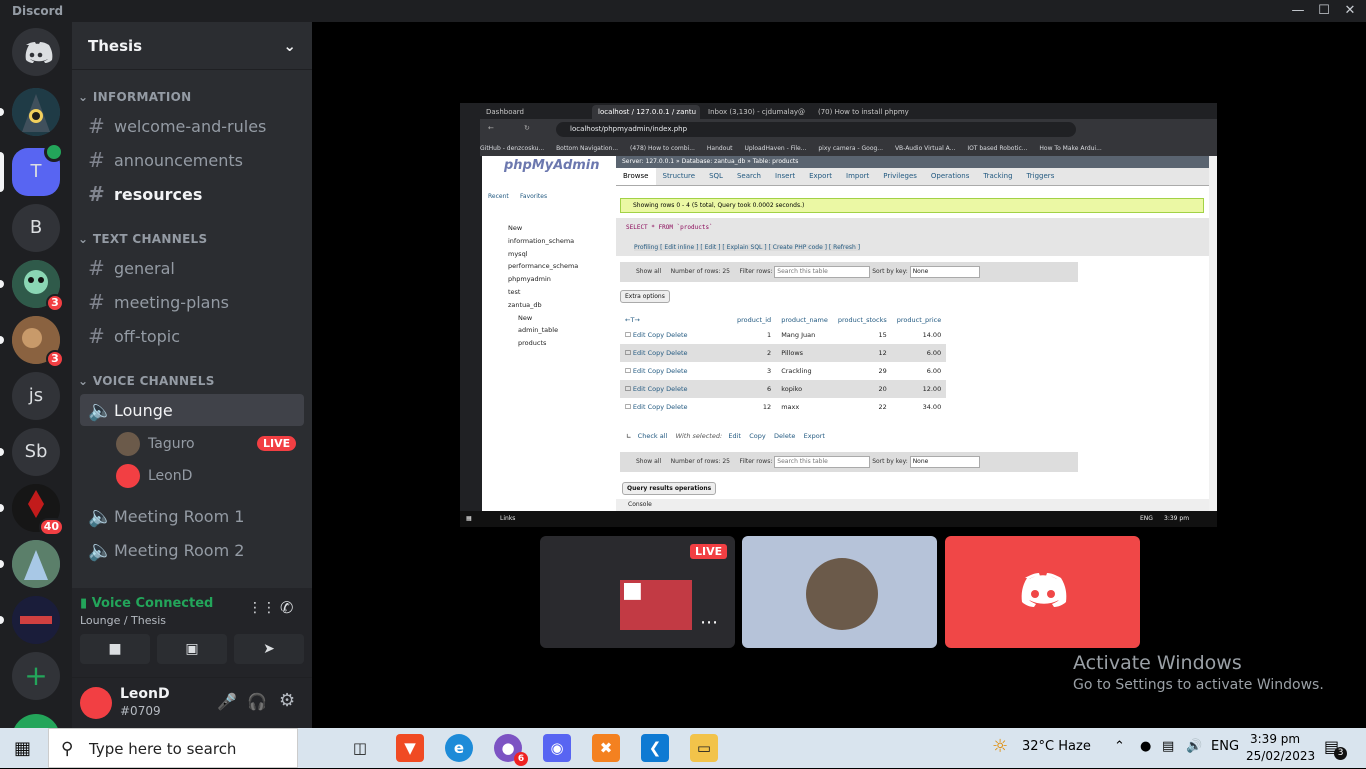  What do you see at coordinates (784, 436) in the screenshot?
I see `bulk-delete: Delete` at bounding box center [784, 436].